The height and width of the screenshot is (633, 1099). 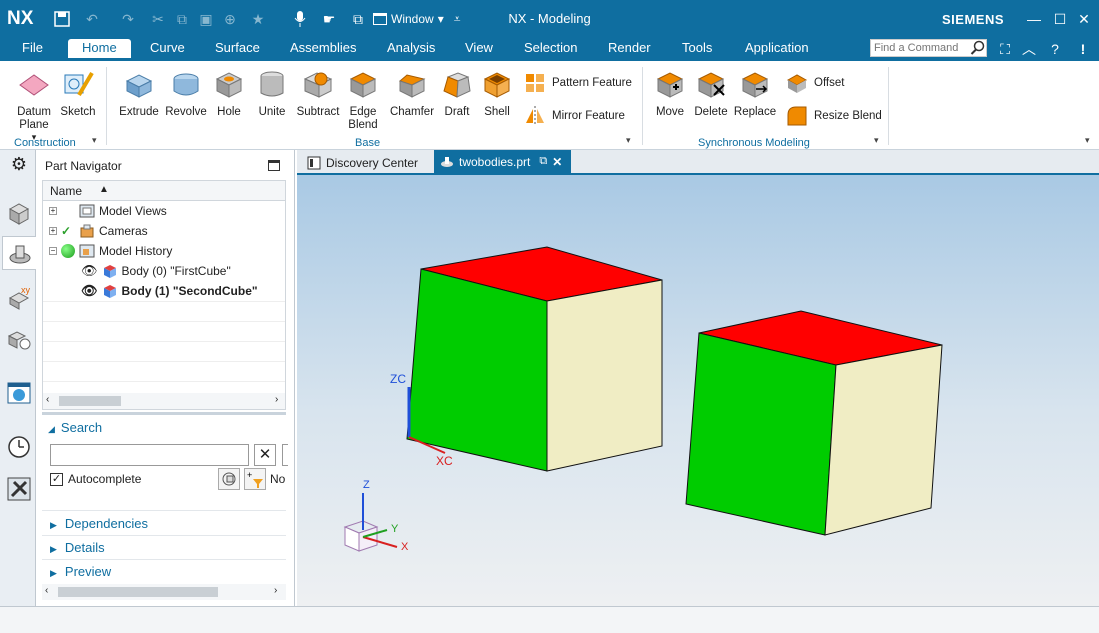 What do you see at coordinates (19, 253) in the screenshot?
I see `part-navigator-tab` at bounding box center [19, 253].